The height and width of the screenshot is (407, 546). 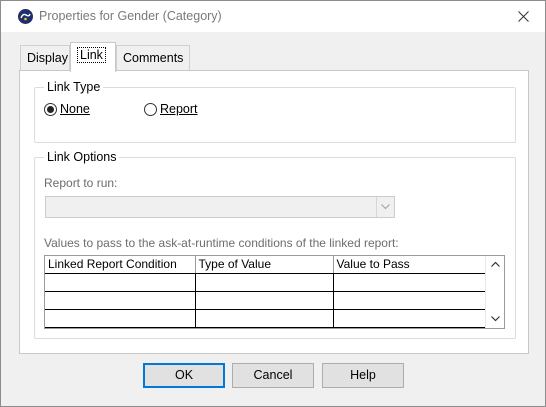 What do you see at coordinates (494, 292) in the screenshot?
I see `vertical-scrollbar` at bounding box center [494, 292].